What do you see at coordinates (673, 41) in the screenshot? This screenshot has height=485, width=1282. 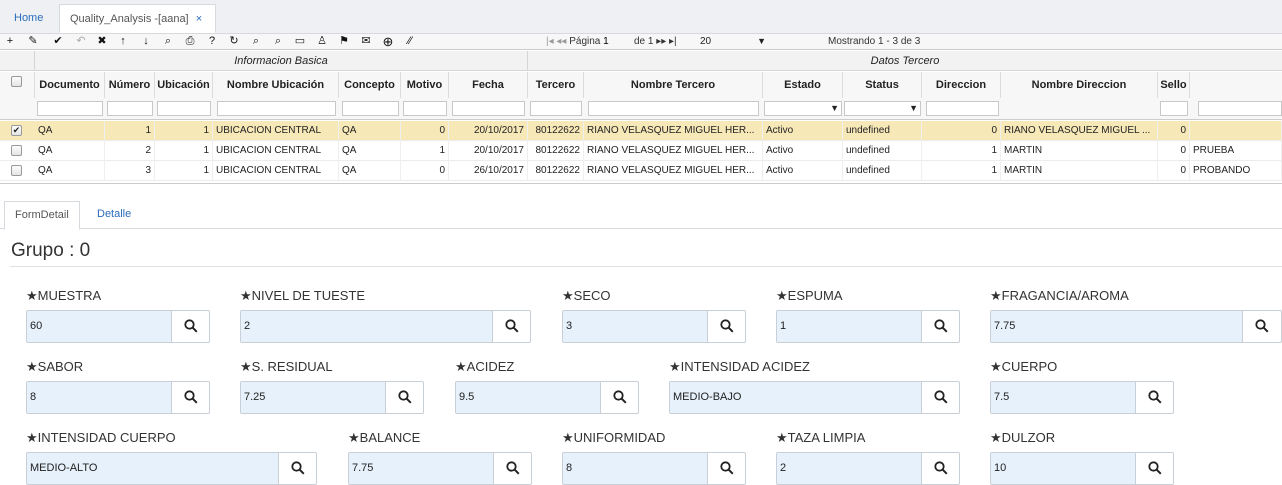 I see `last-page-icon: ▸|` at bounding box center [673, 41].